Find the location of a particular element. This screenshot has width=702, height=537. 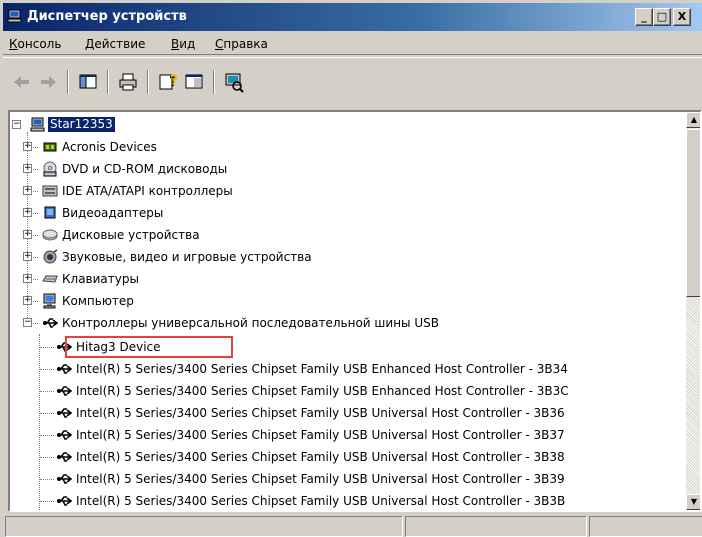

ide-controller-icon is located at coordinates (50, 191).